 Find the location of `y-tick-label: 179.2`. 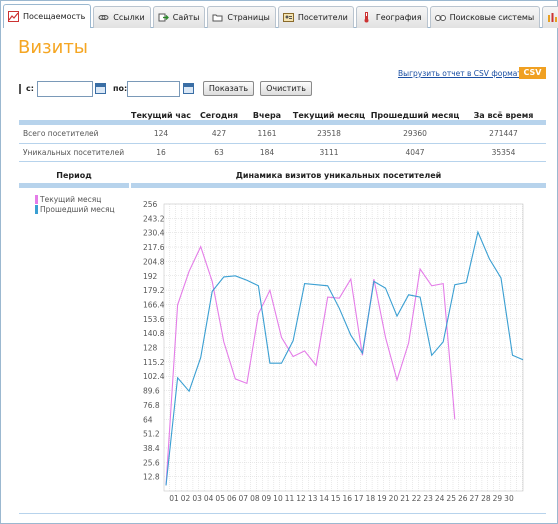

y-tick-label: 179.2 is located at coordinates (154, 290).